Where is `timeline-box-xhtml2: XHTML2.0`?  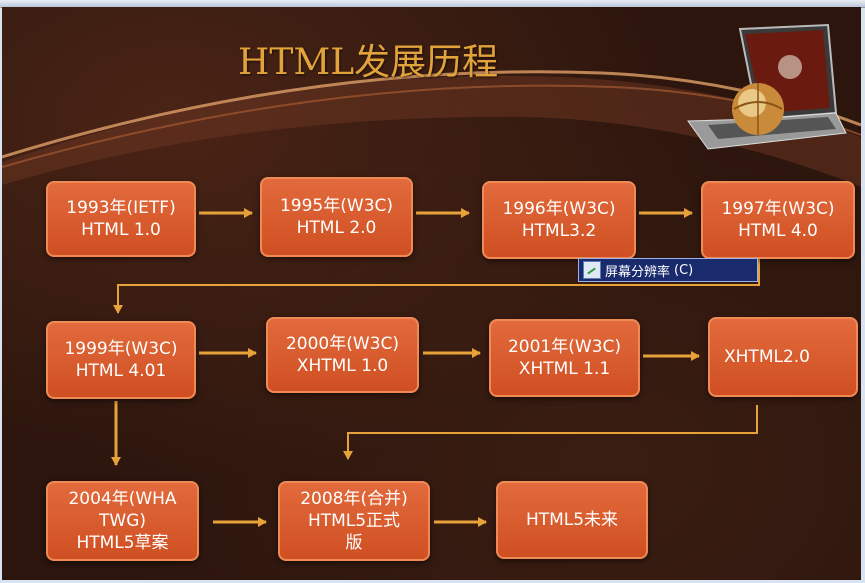
timeline-box-xhtml2: XHTML2.0 is located at coordinates (783, 357).